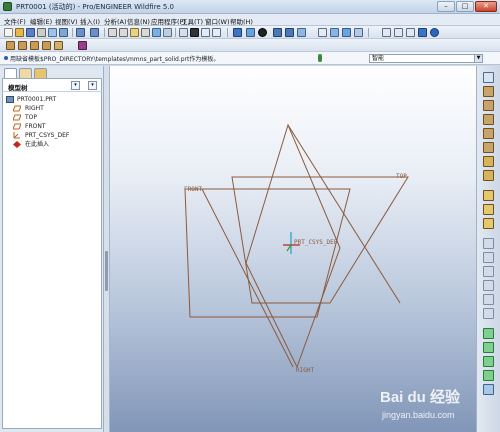 This screenshot has height=432, width=500. What do you see at coordinates (53, 99) in the screenshot?
I see `tree-item-part: PRT0001.PRT` at bounding box center [53, 99].